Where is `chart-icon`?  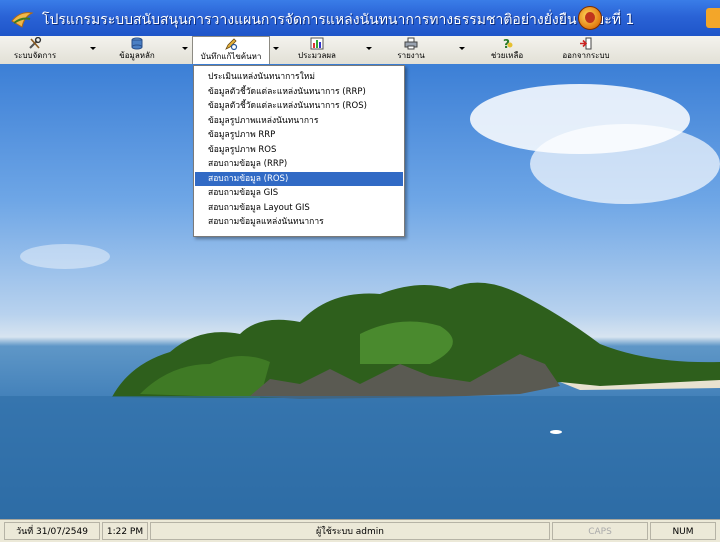
chart-icon is located at coordinates (317, 43).